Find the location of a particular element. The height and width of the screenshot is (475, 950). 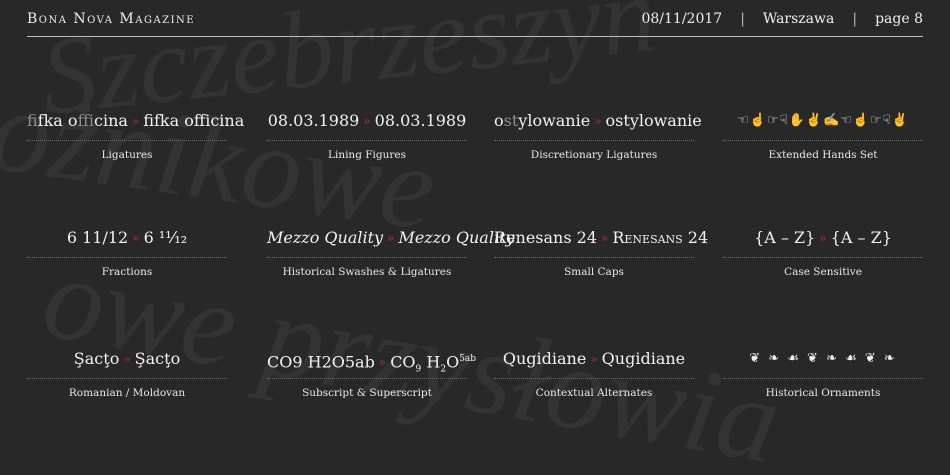

feature-sample: ostylowanie» ostylowanie is located at coordinates (598, 121).